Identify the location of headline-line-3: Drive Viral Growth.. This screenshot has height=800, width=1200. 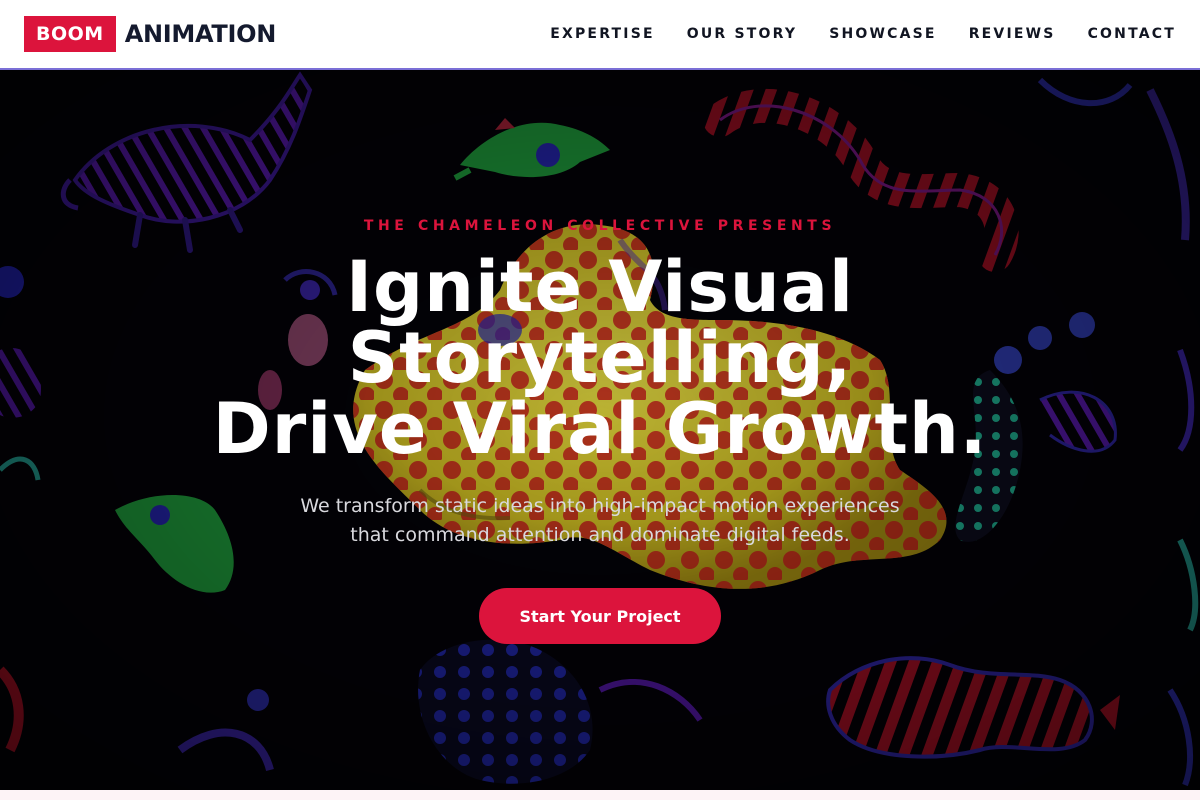
(600, 429).